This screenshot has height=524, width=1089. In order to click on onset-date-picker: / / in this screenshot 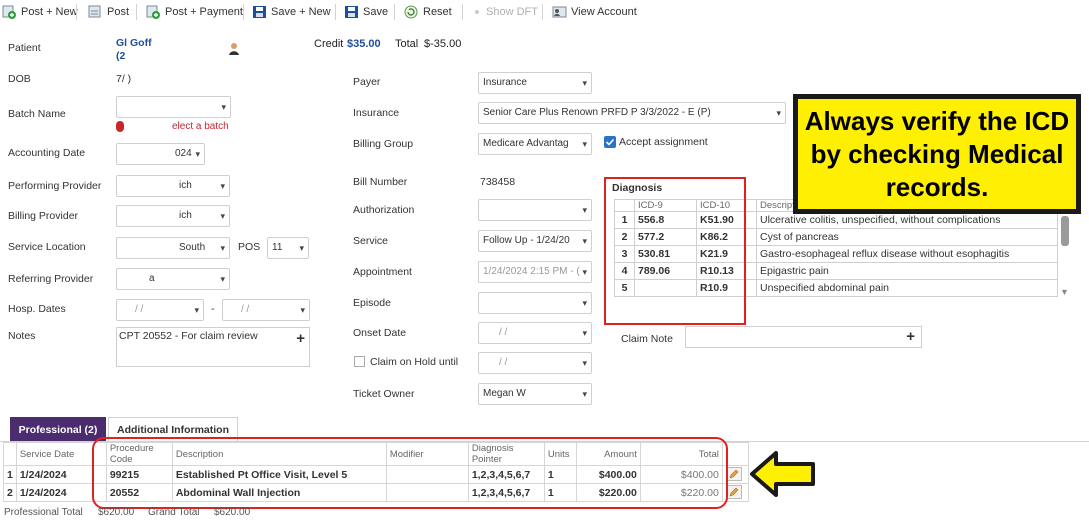, I will do `click(535, 333)`.